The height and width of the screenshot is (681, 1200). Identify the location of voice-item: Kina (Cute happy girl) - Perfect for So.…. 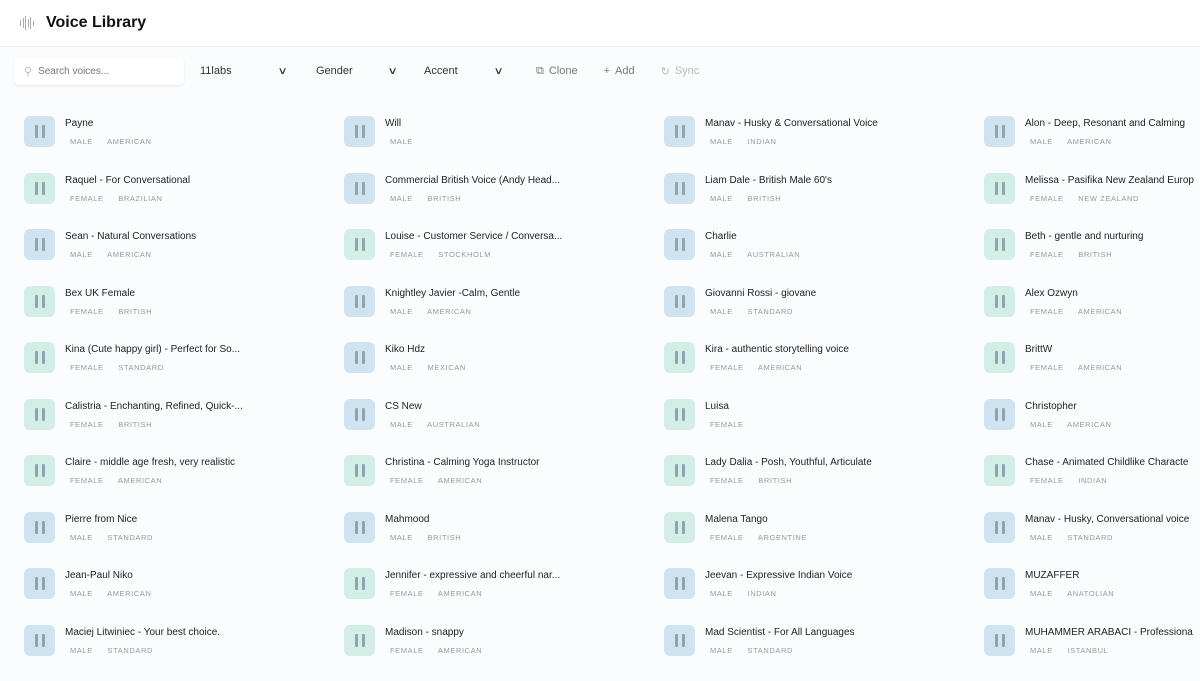
(184, 370).